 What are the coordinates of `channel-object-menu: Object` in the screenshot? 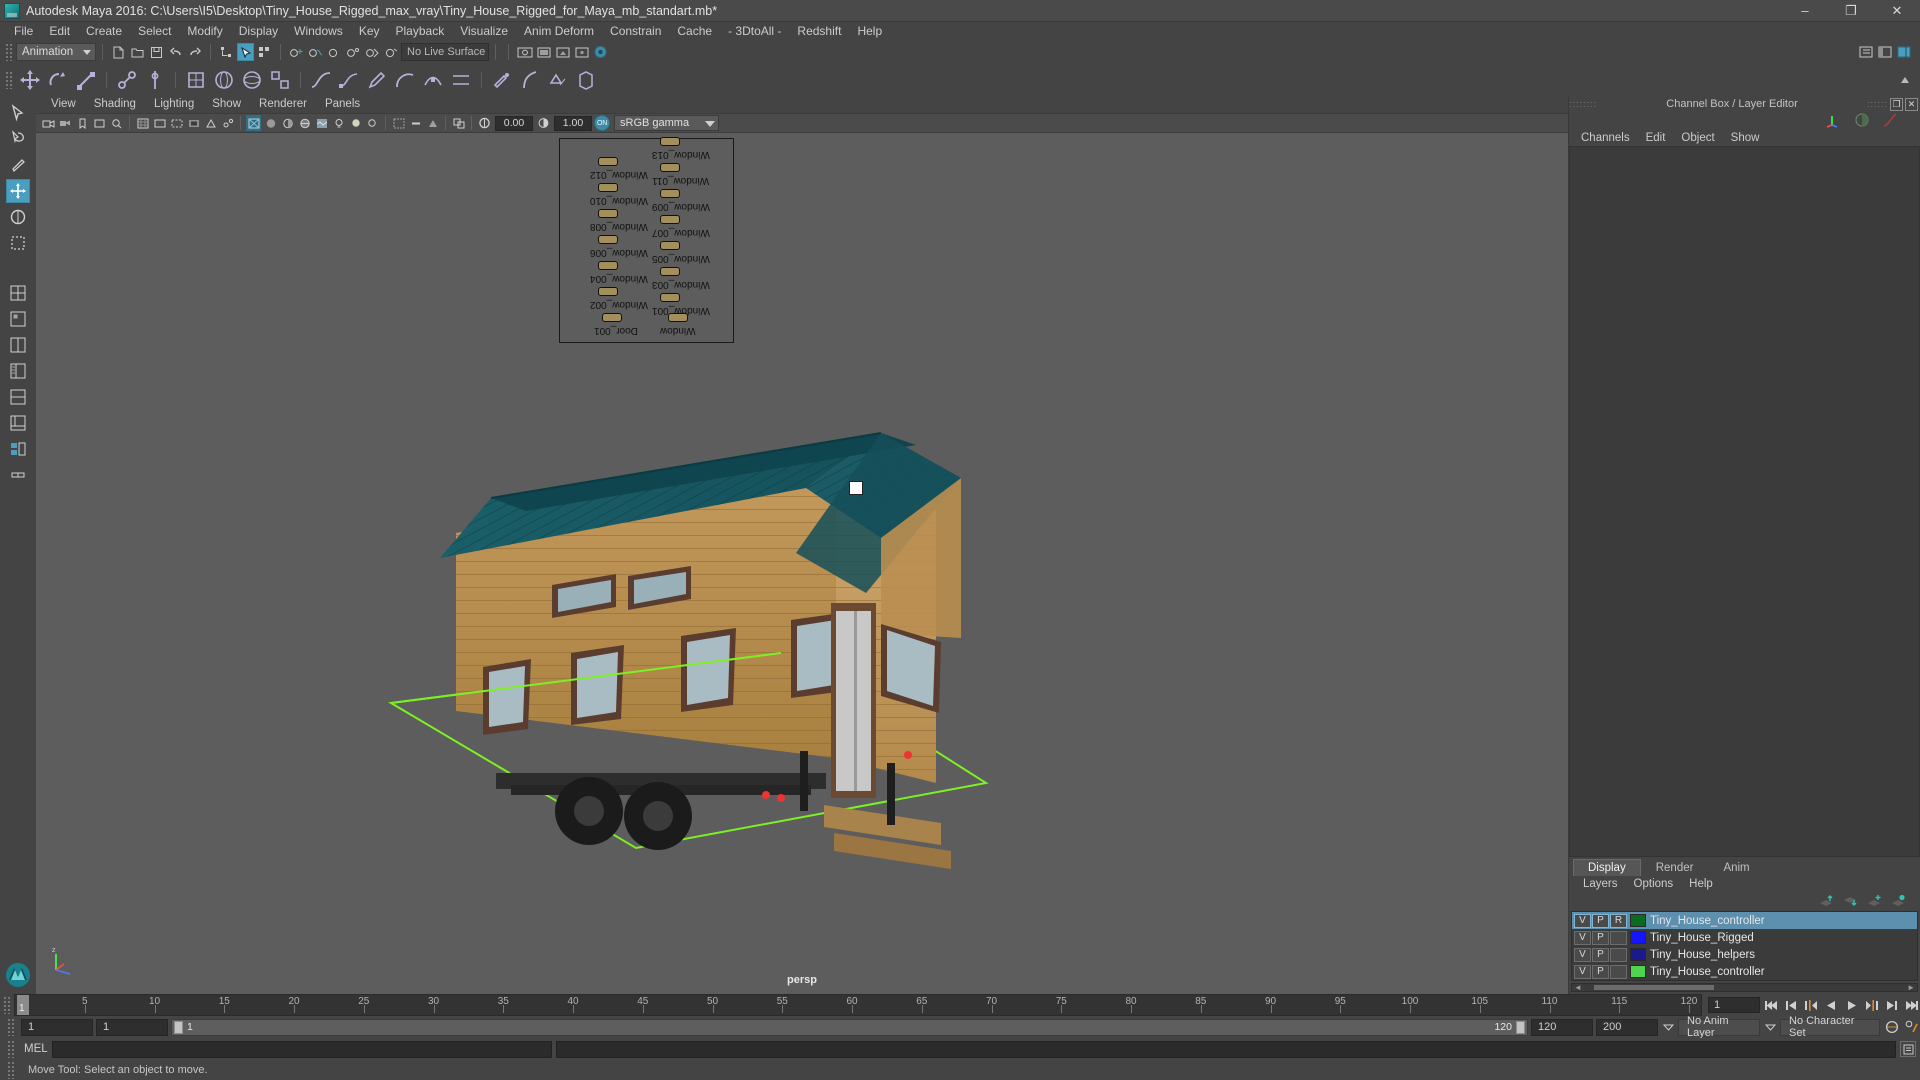 It's located at (1697, 138).